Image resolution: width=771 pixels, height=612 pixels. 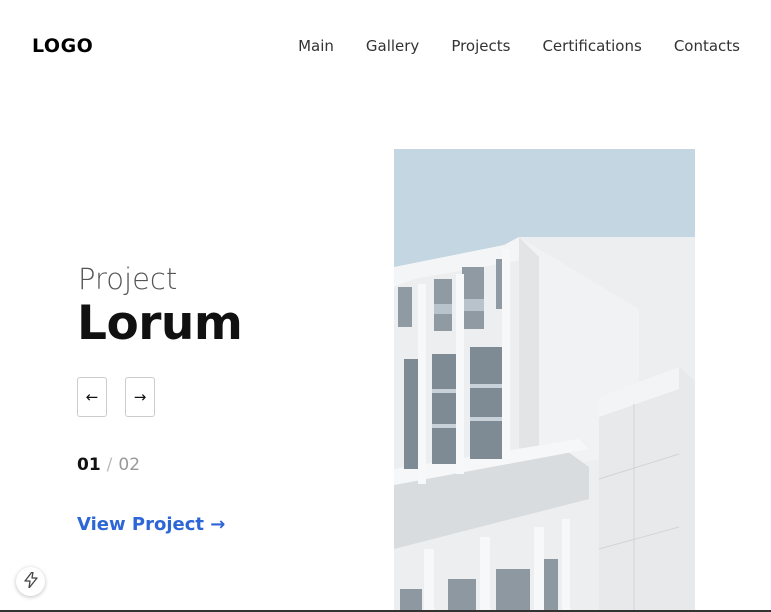 I want to click on nav-item-certifications: Certifications, so click(x=591, y=46).